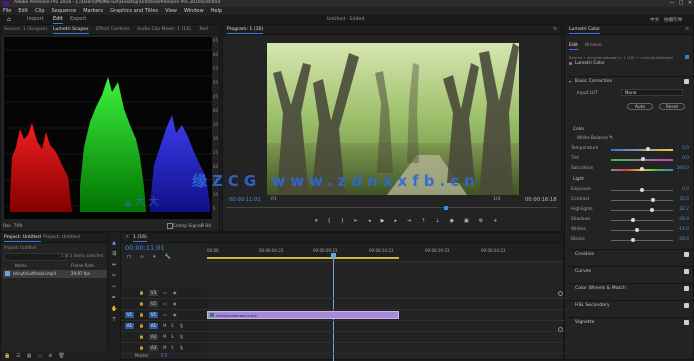 The height and width of the screenshot is (361, 694). I want to click on minimize-button: —, so click(672, 3).